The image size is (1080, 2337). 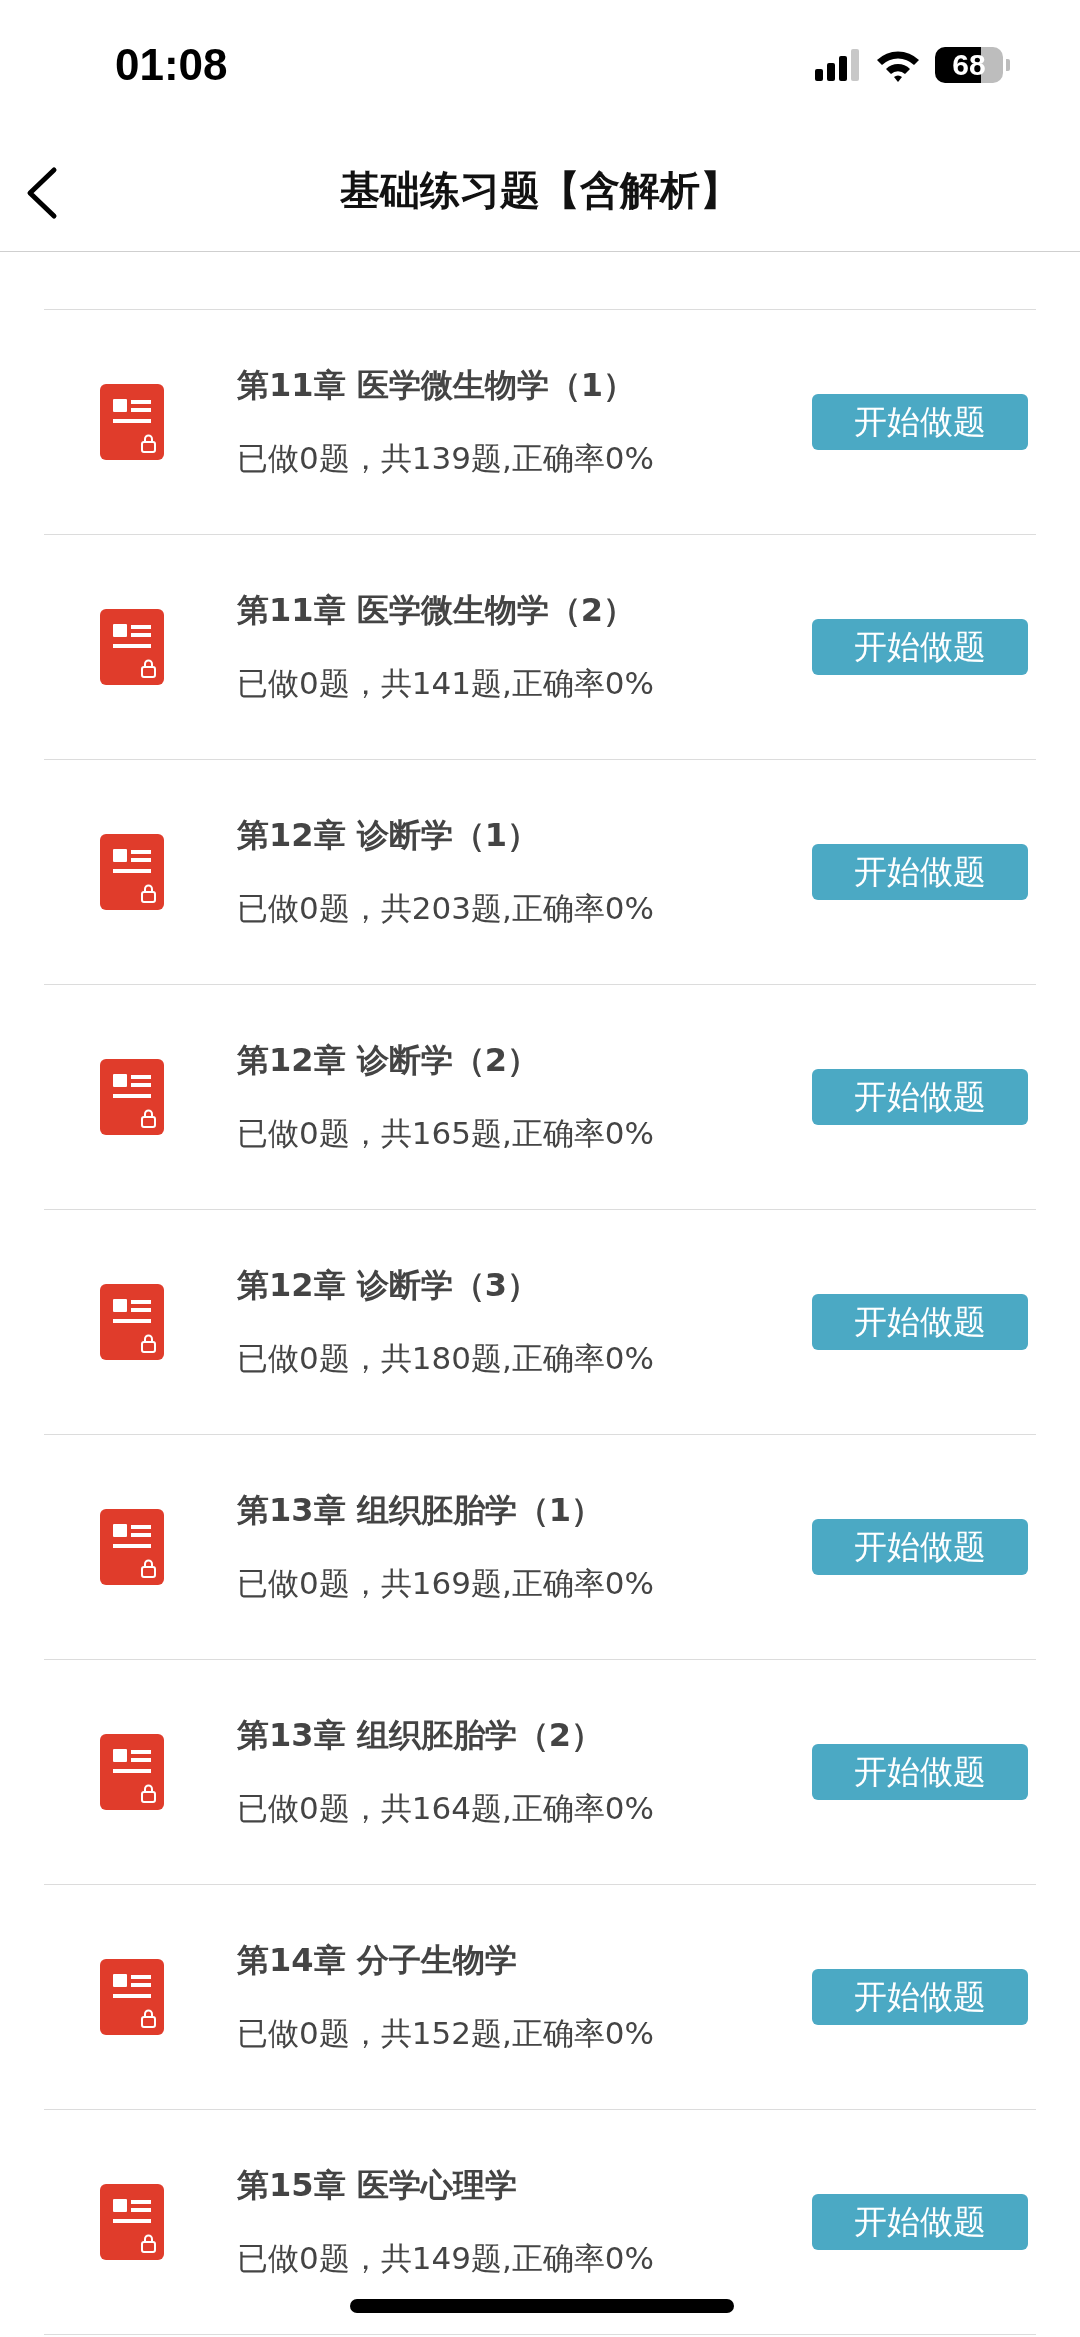 I want to click on chapter-title: 第11章 医学微生物学（2）, so click(x=436, y=610).